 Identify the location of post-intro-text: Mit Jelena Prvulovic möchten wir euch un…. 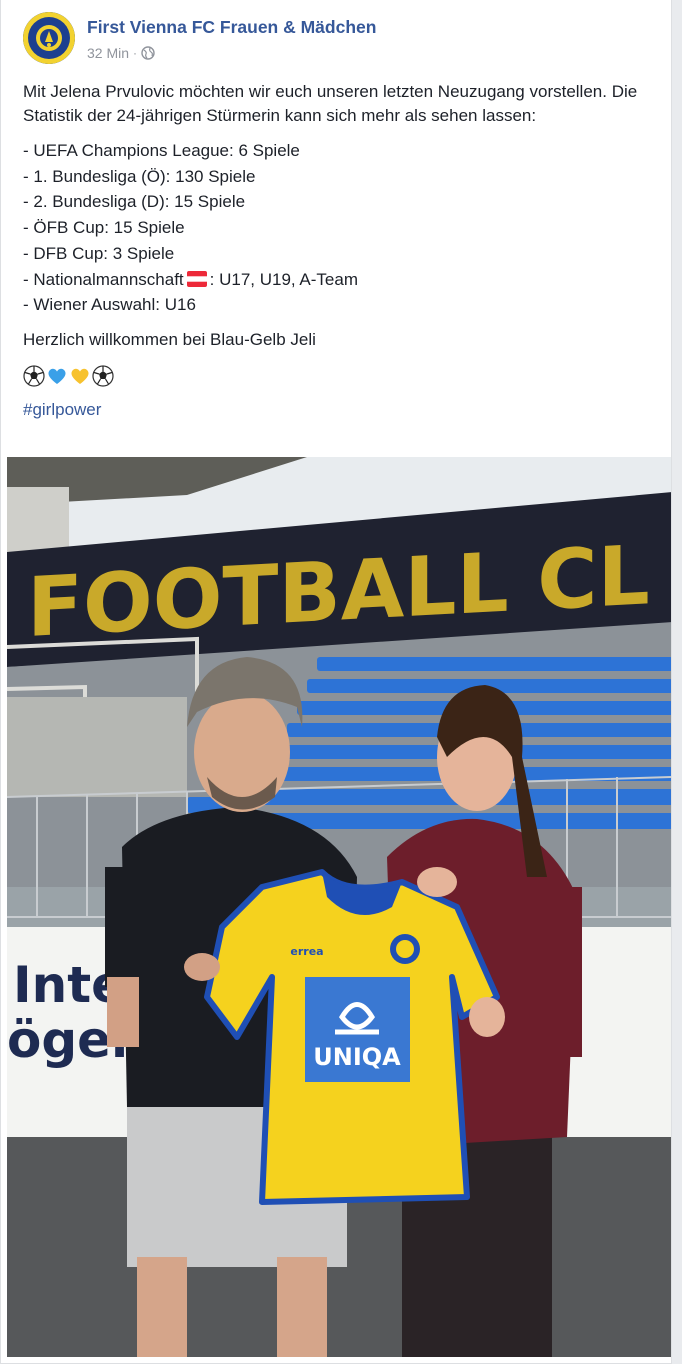
(330, 103).